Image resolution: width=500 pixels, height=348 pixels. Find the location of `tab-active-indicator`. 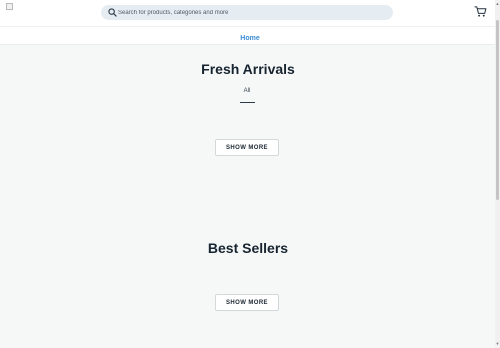

tab-active-indicator is located at coordinates (247, 102).